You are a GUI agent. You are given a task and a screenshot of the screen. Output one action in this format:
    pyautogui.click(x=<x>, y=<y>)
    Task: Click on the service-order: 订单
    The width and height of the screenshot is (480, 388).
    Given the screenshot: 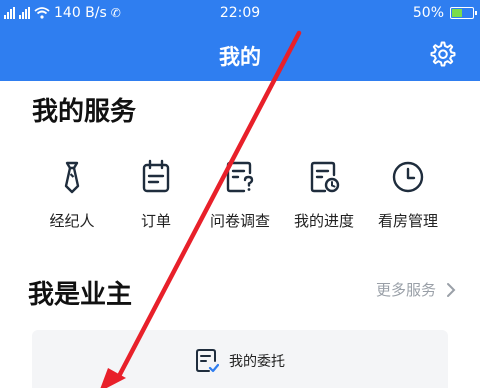 What is the action you would take?
    pyautogui.click(x=156, y=195)
    